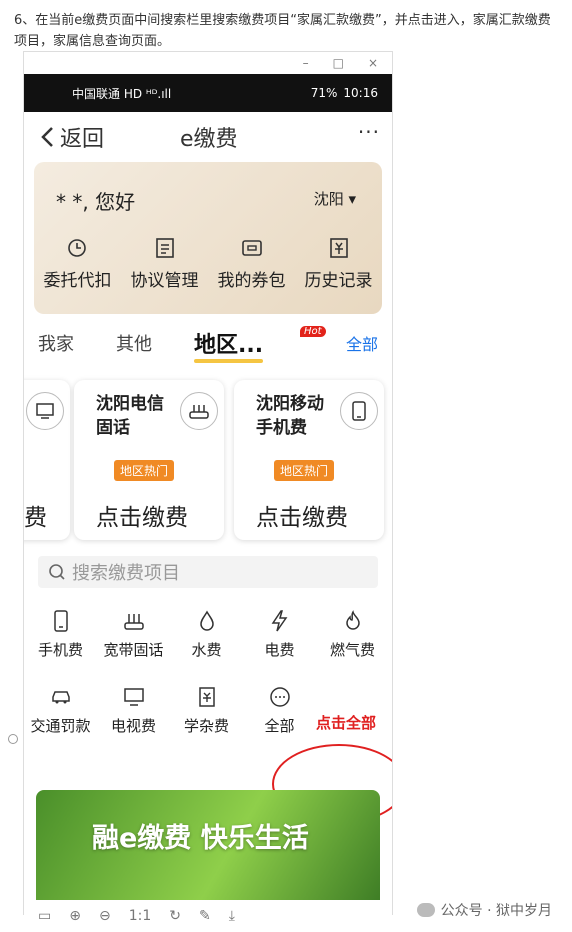  Describe the element at coordinates (339, 263) in the screenshot. I see `history-button: 历史记录` at that location.